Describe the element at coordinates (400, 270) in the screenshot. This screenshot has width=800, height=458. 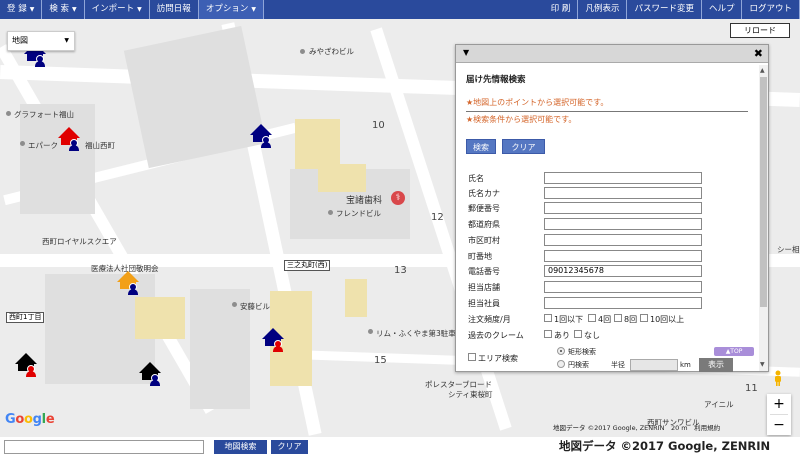
I see `block-number: 13` at that location.